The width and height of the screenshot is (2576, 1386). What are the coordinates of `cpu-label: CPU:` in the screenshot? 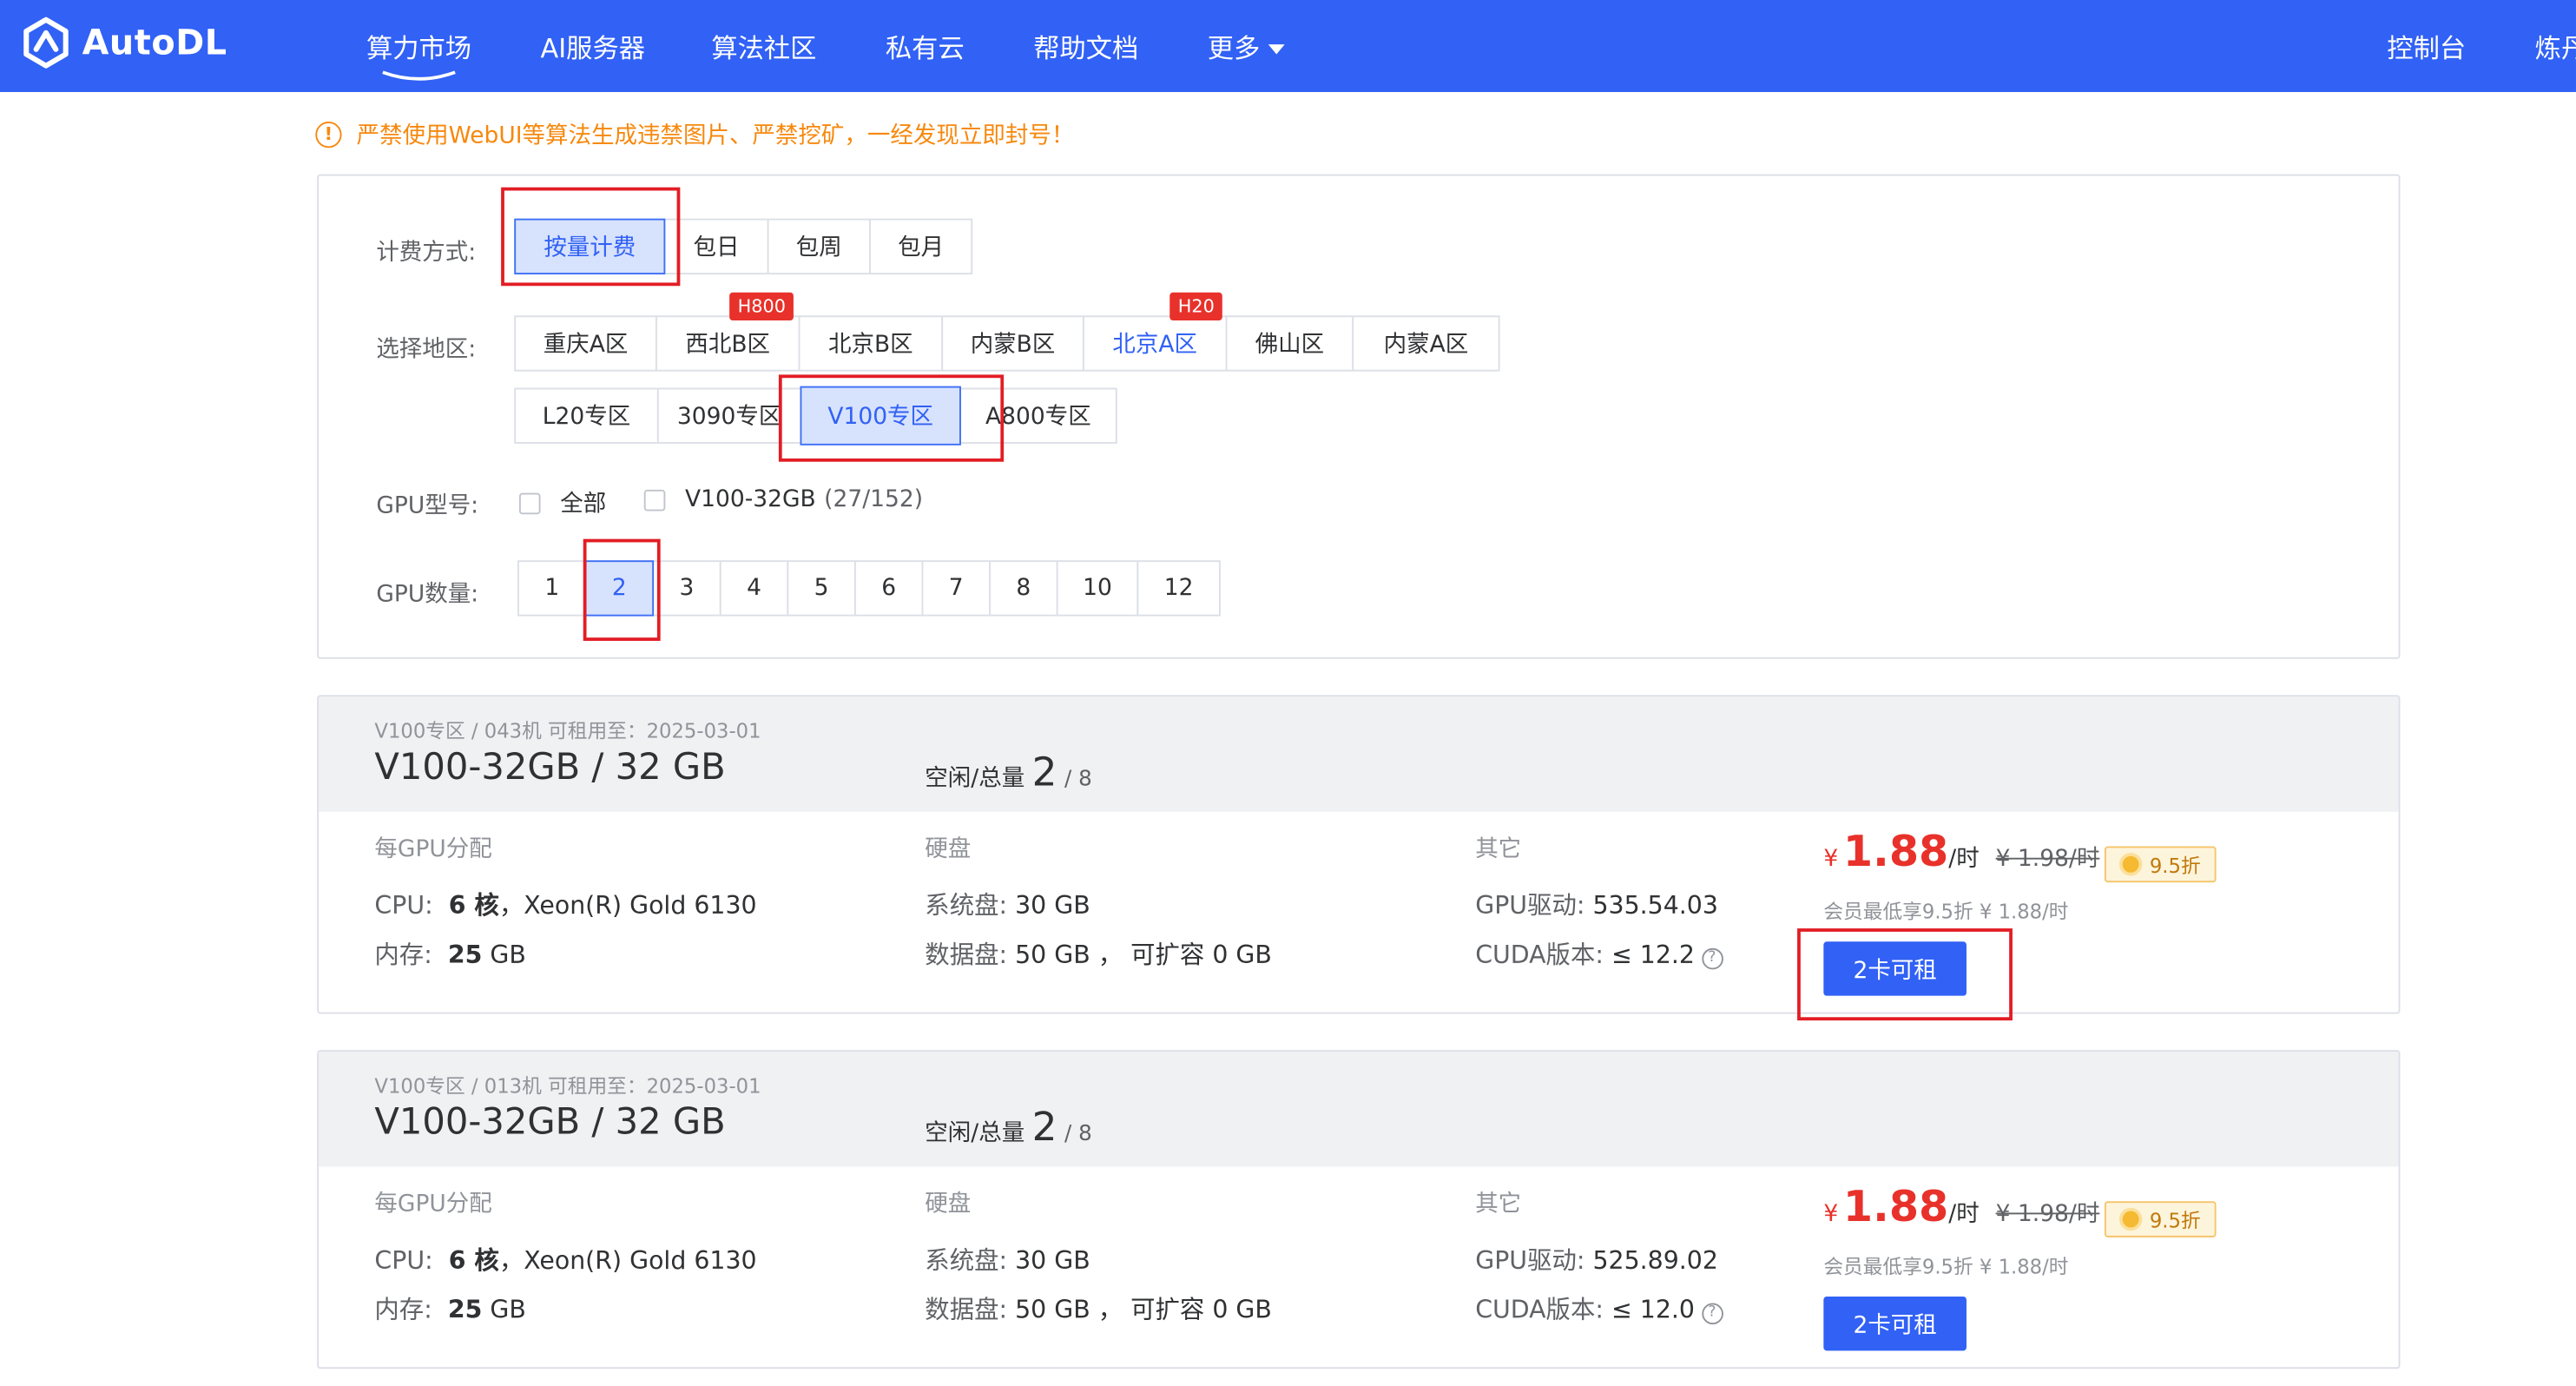 It's located at (403, 1260).